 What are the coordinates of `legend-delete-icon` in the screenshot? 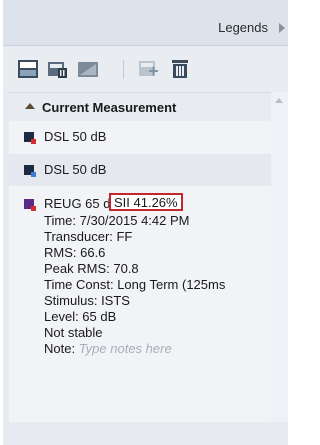 It's located at (58, 69).